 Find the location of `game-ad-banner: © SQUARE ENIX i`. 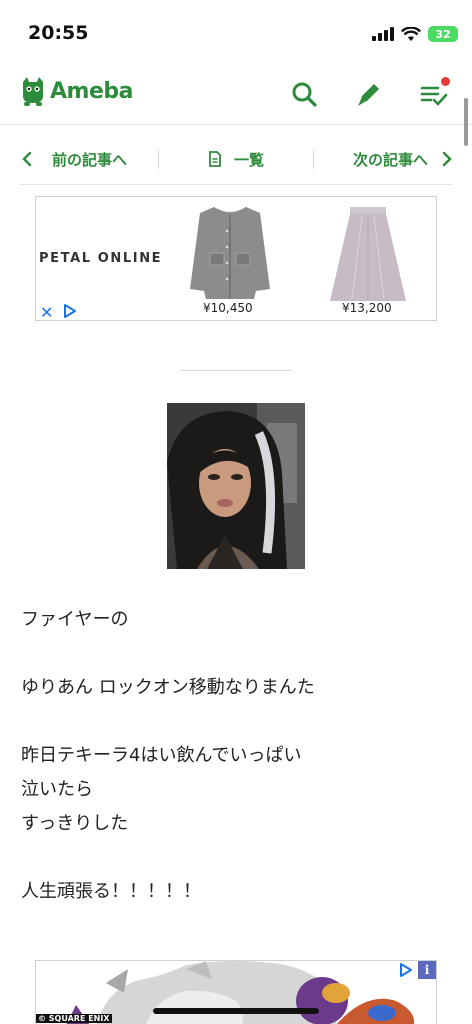

game-ad-banner: © SQUARE ENIX i is located at coordinates (236, 992).